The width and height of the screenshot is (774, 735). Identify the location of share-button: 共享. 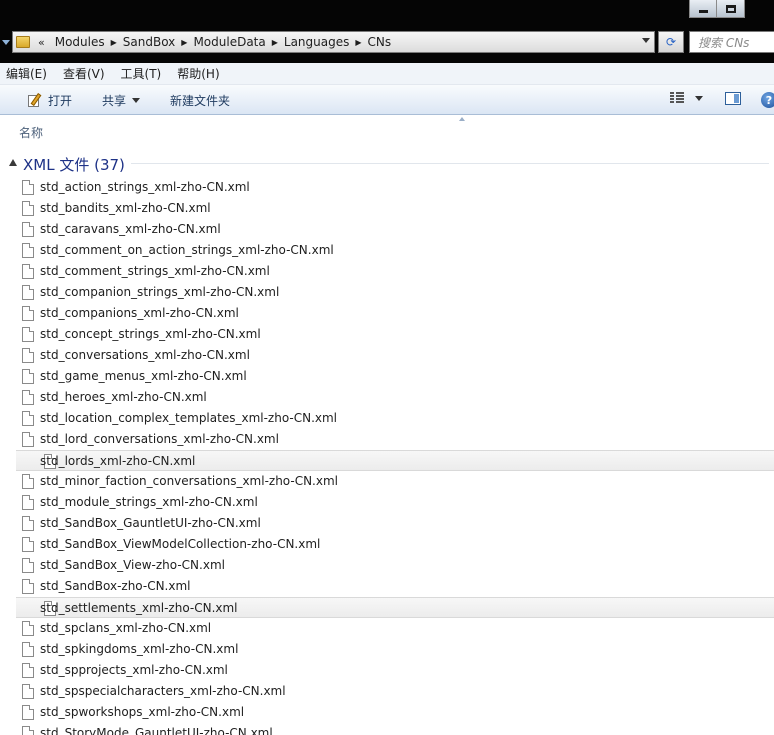
(121, 100).